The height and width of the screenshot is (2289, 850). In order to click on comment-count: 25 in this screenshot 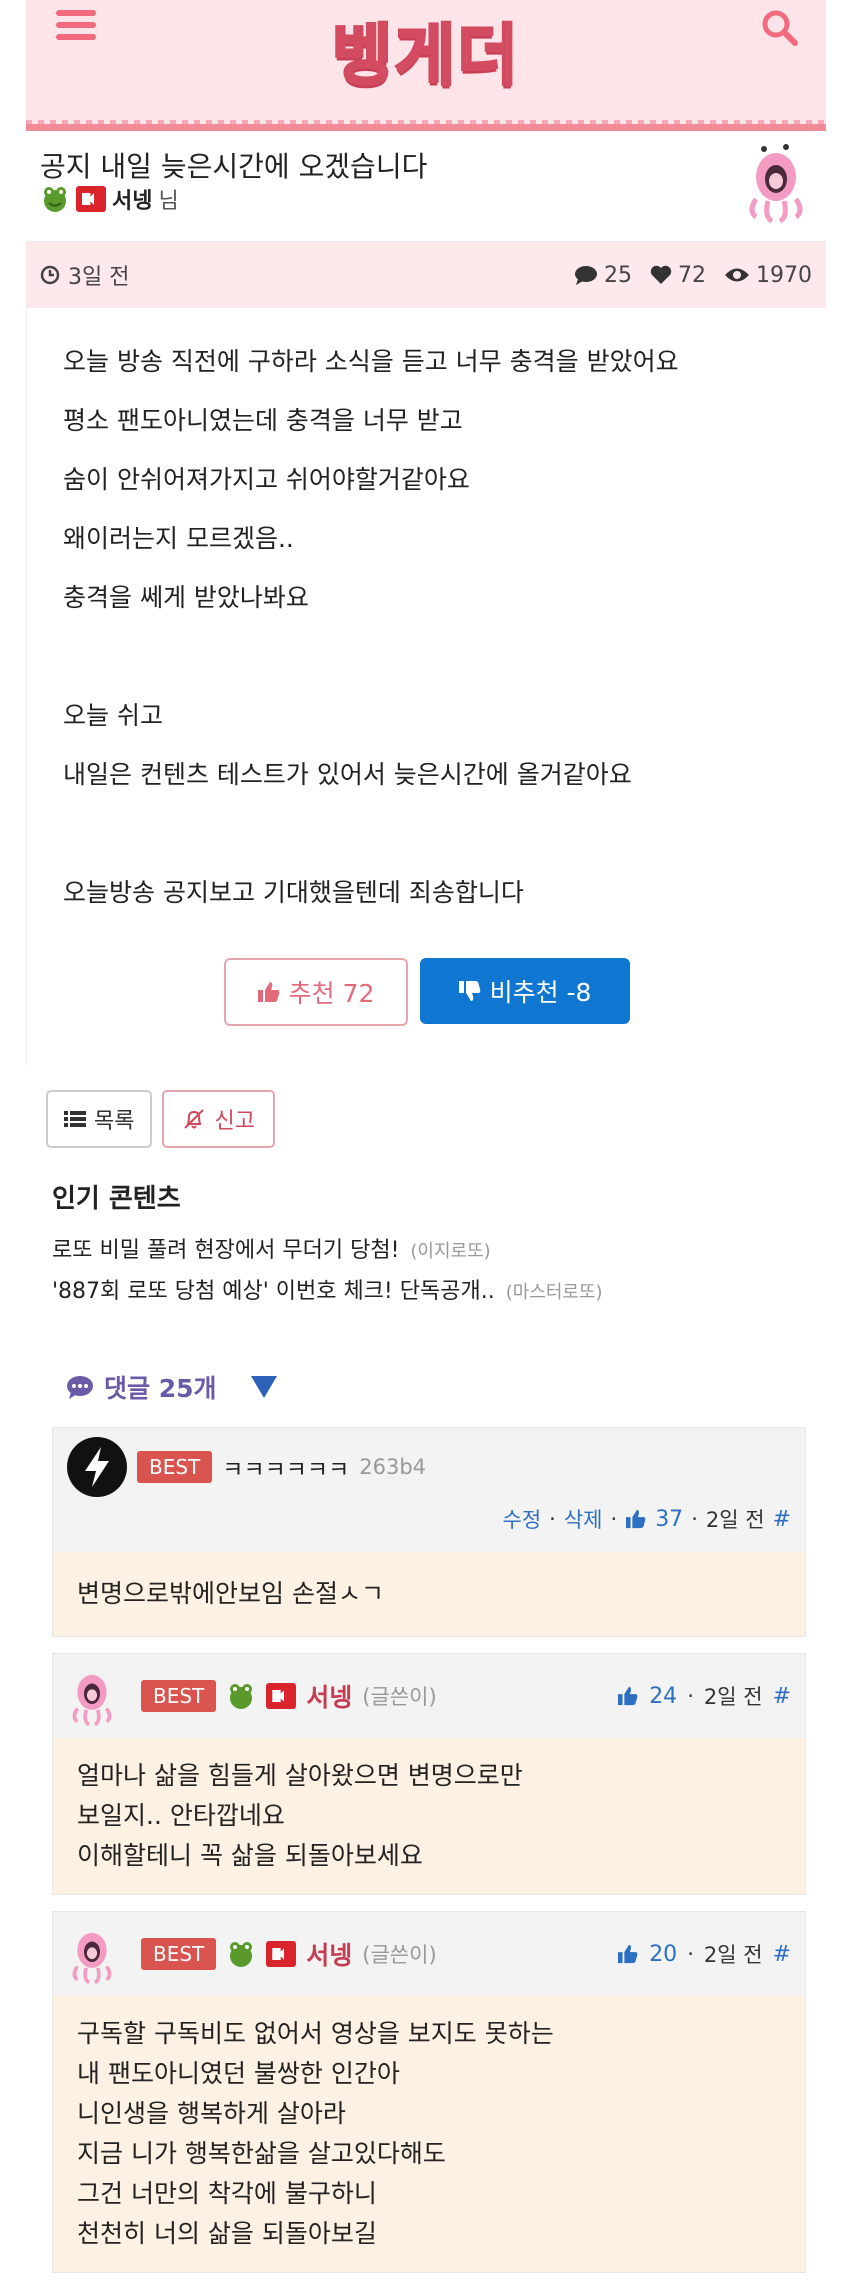, I will do `click(618, 275)`.